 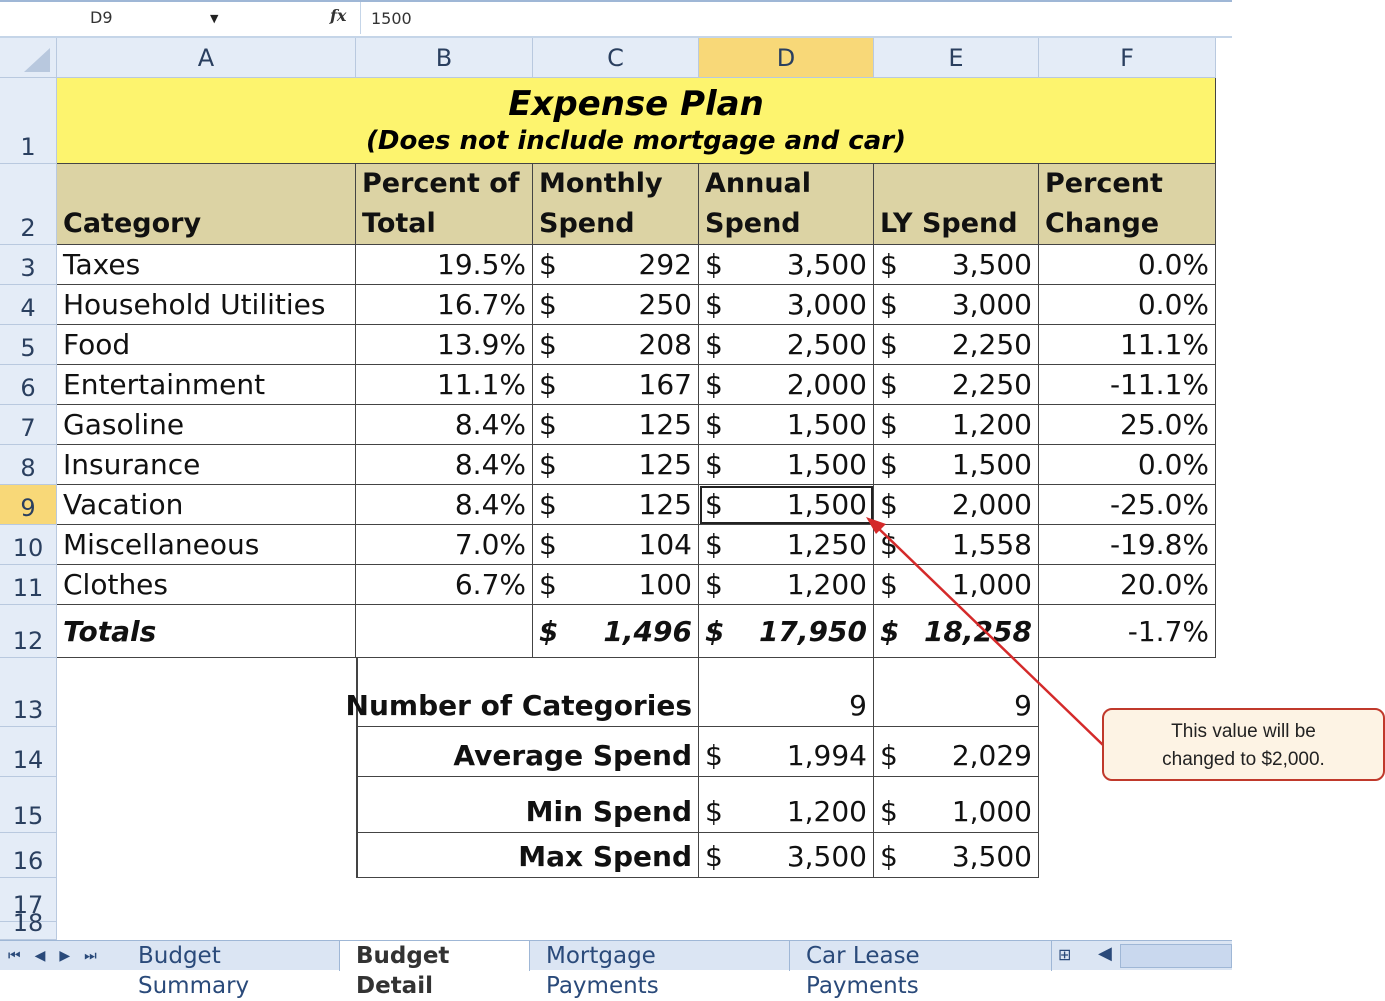 What do you see at coordinates (444, 385) in the screenshot?
I see `cell-percent: 11.1%` at bounding box center [444, 385].